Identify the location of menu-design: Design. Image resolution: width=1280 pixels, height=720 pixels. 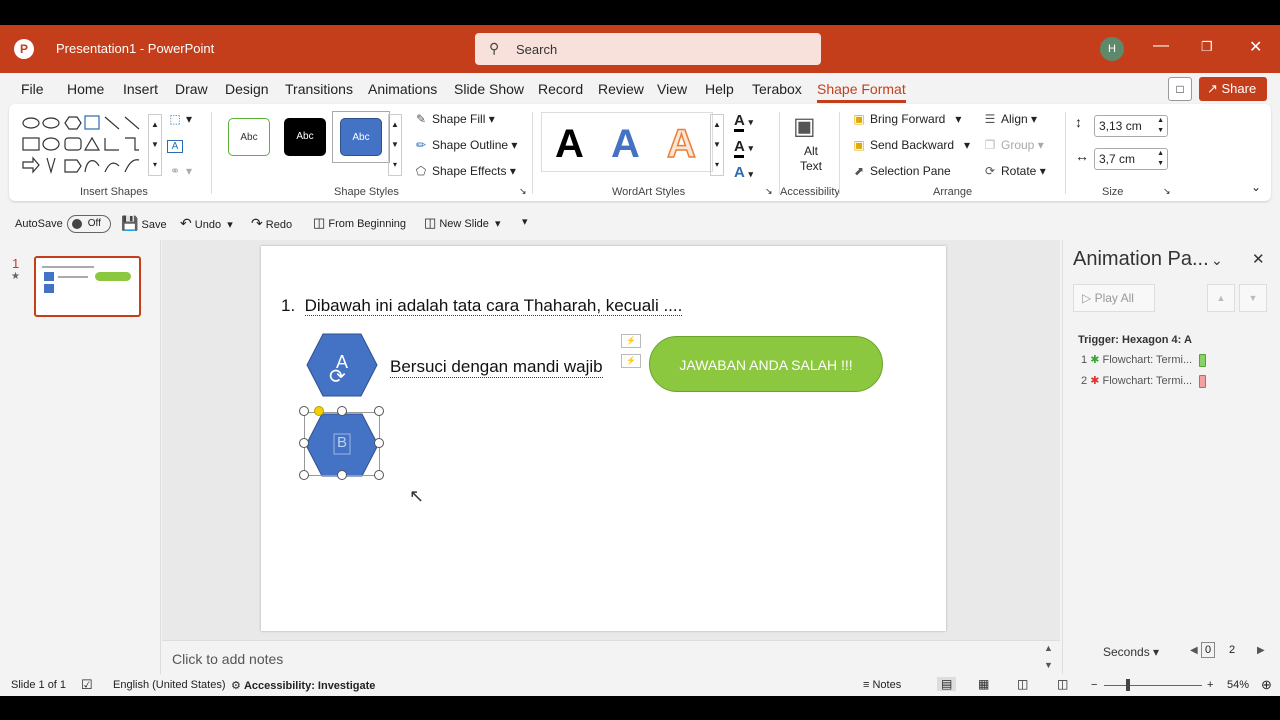
(247, 89).